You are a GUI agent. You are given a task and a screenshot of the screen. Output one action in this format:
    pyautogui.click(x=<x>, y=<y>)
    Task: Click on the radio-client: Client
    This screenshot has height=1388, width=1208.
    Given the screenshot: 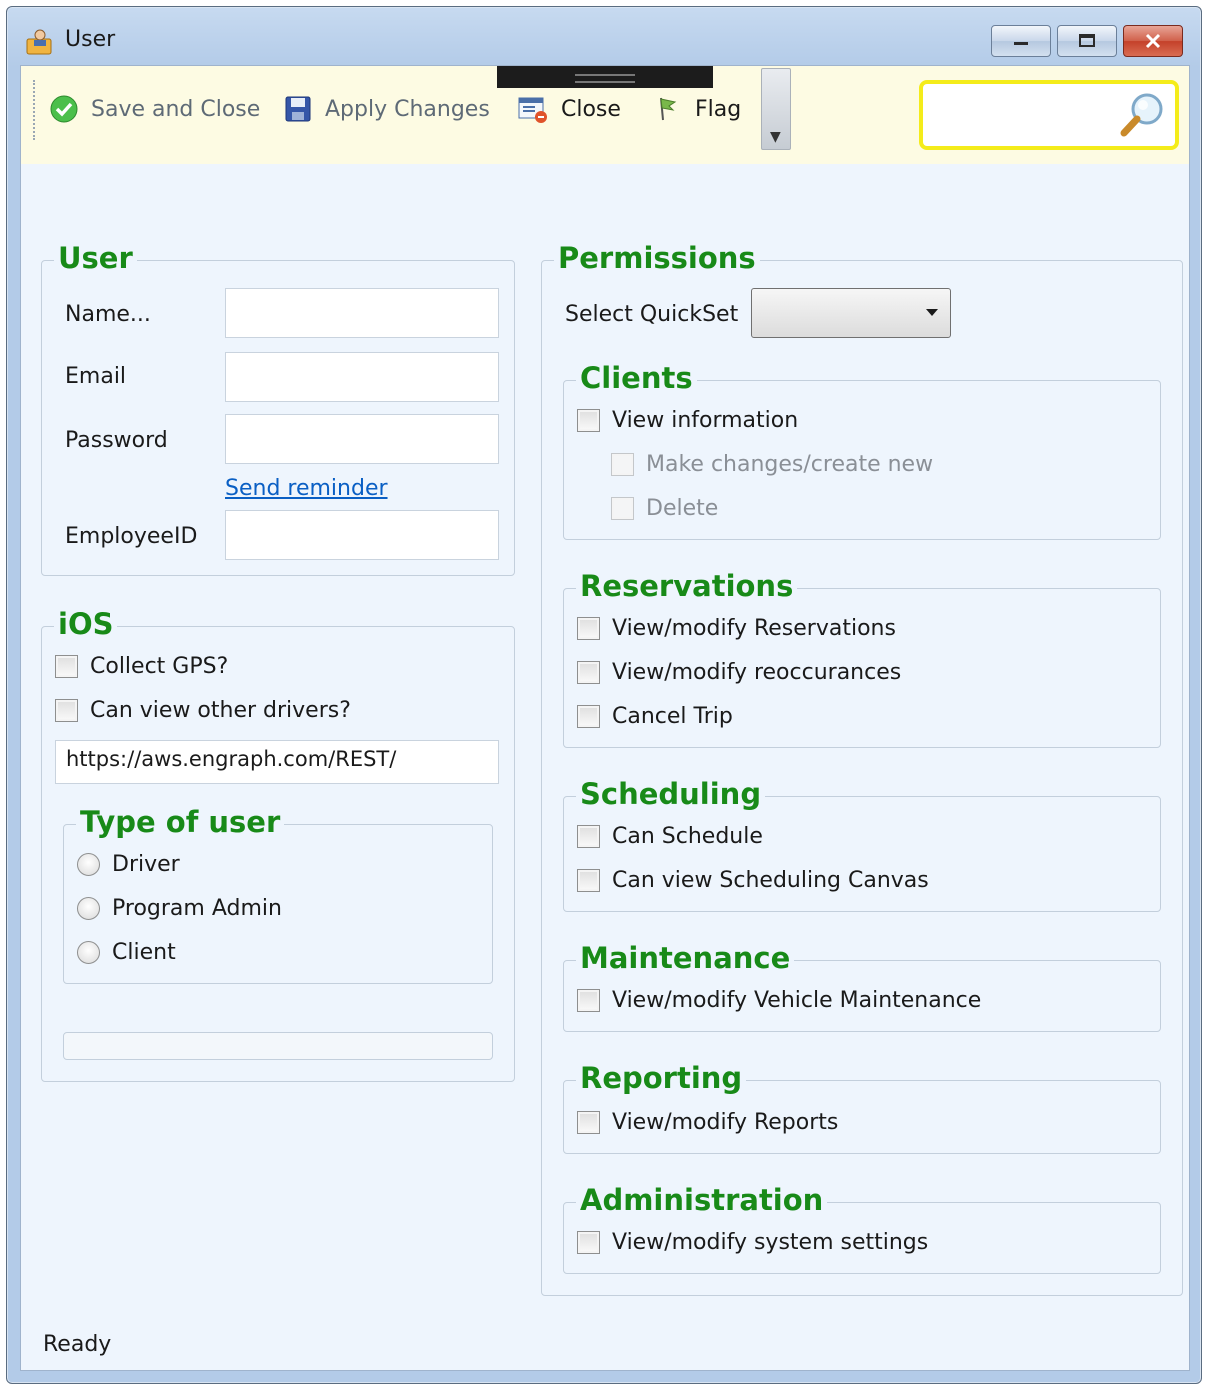 What is the action you would take?
    pyautogui.click(x=126, y=952)
    